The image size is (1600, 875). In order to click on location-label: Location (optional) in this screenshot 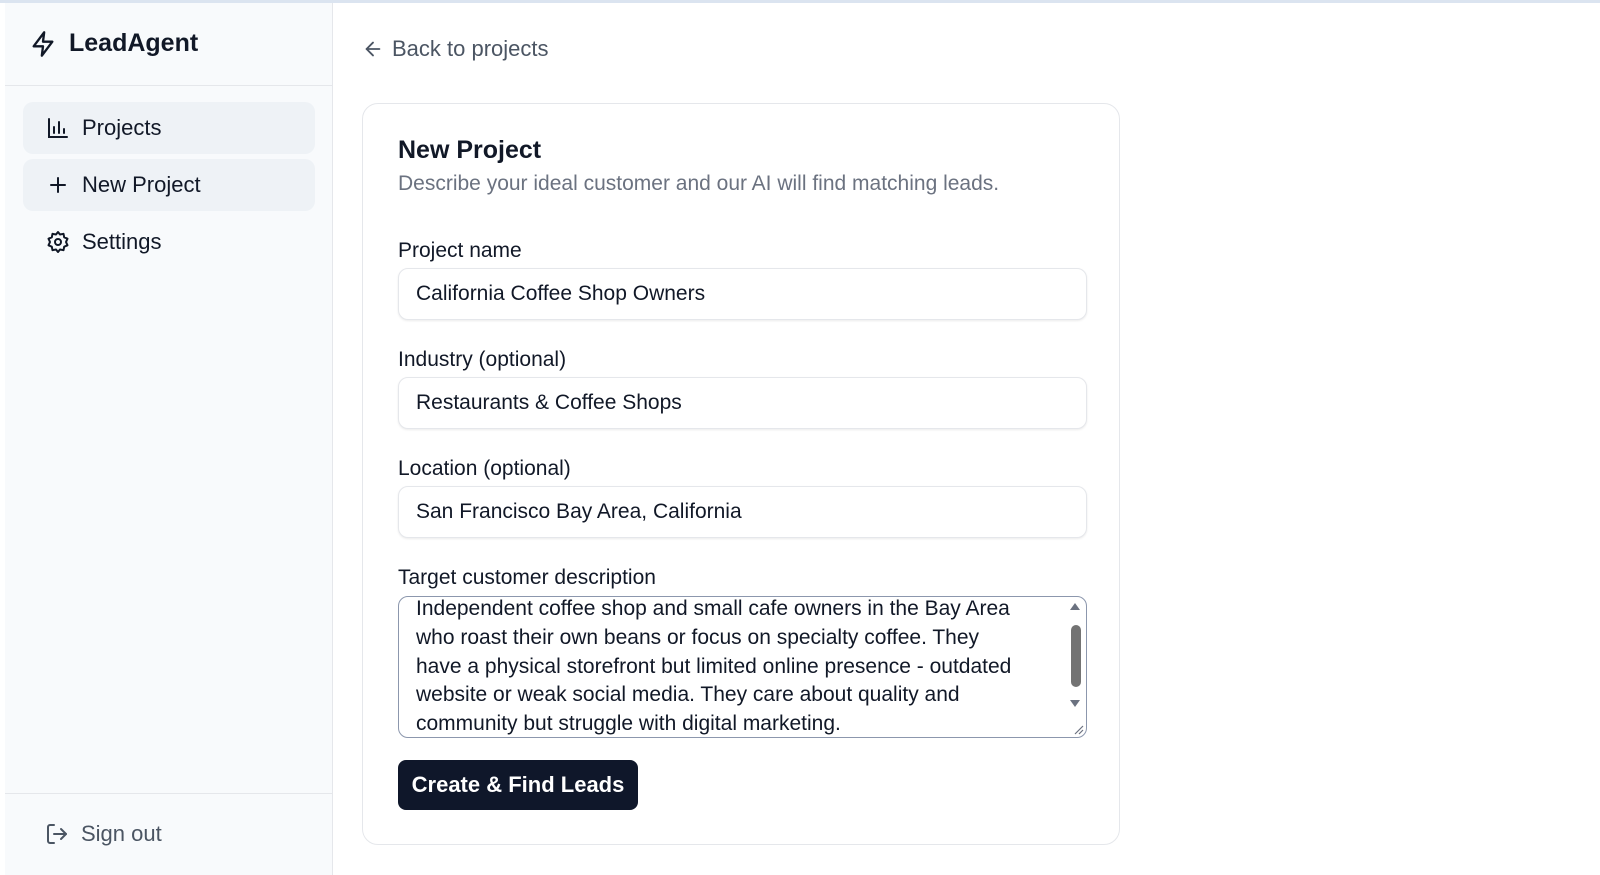, I will do `click(484, 468)`.